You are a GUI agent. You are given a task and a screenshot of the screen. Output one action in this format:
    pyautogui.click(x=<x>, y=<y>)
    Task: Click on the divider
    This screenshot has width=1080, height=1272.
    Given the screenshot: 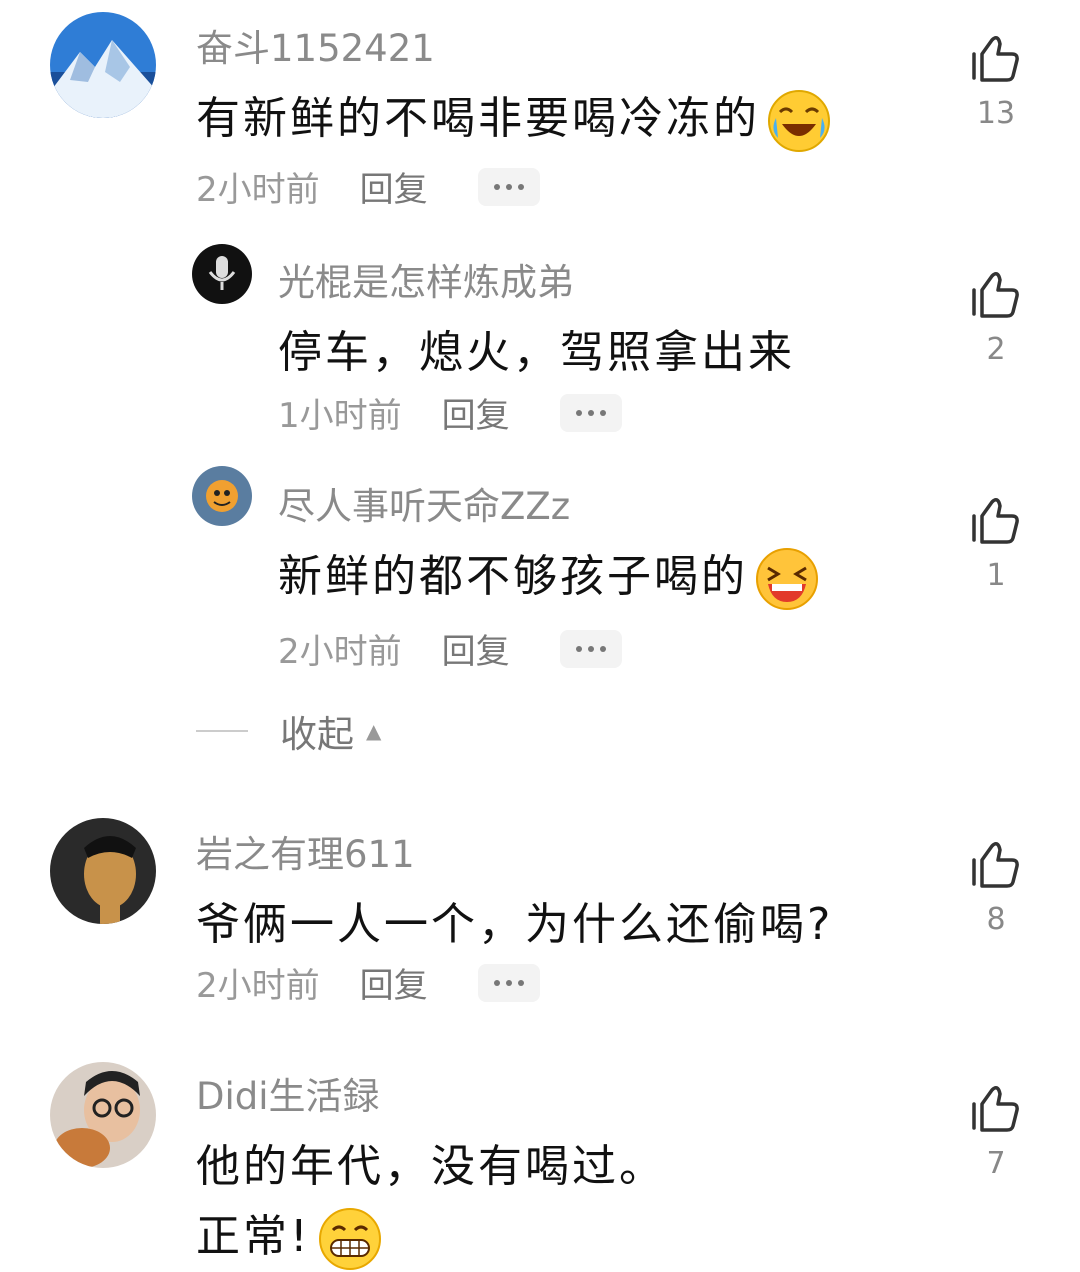 What is the action you would take?
    pyautogui.click(x=222, y=731)
    